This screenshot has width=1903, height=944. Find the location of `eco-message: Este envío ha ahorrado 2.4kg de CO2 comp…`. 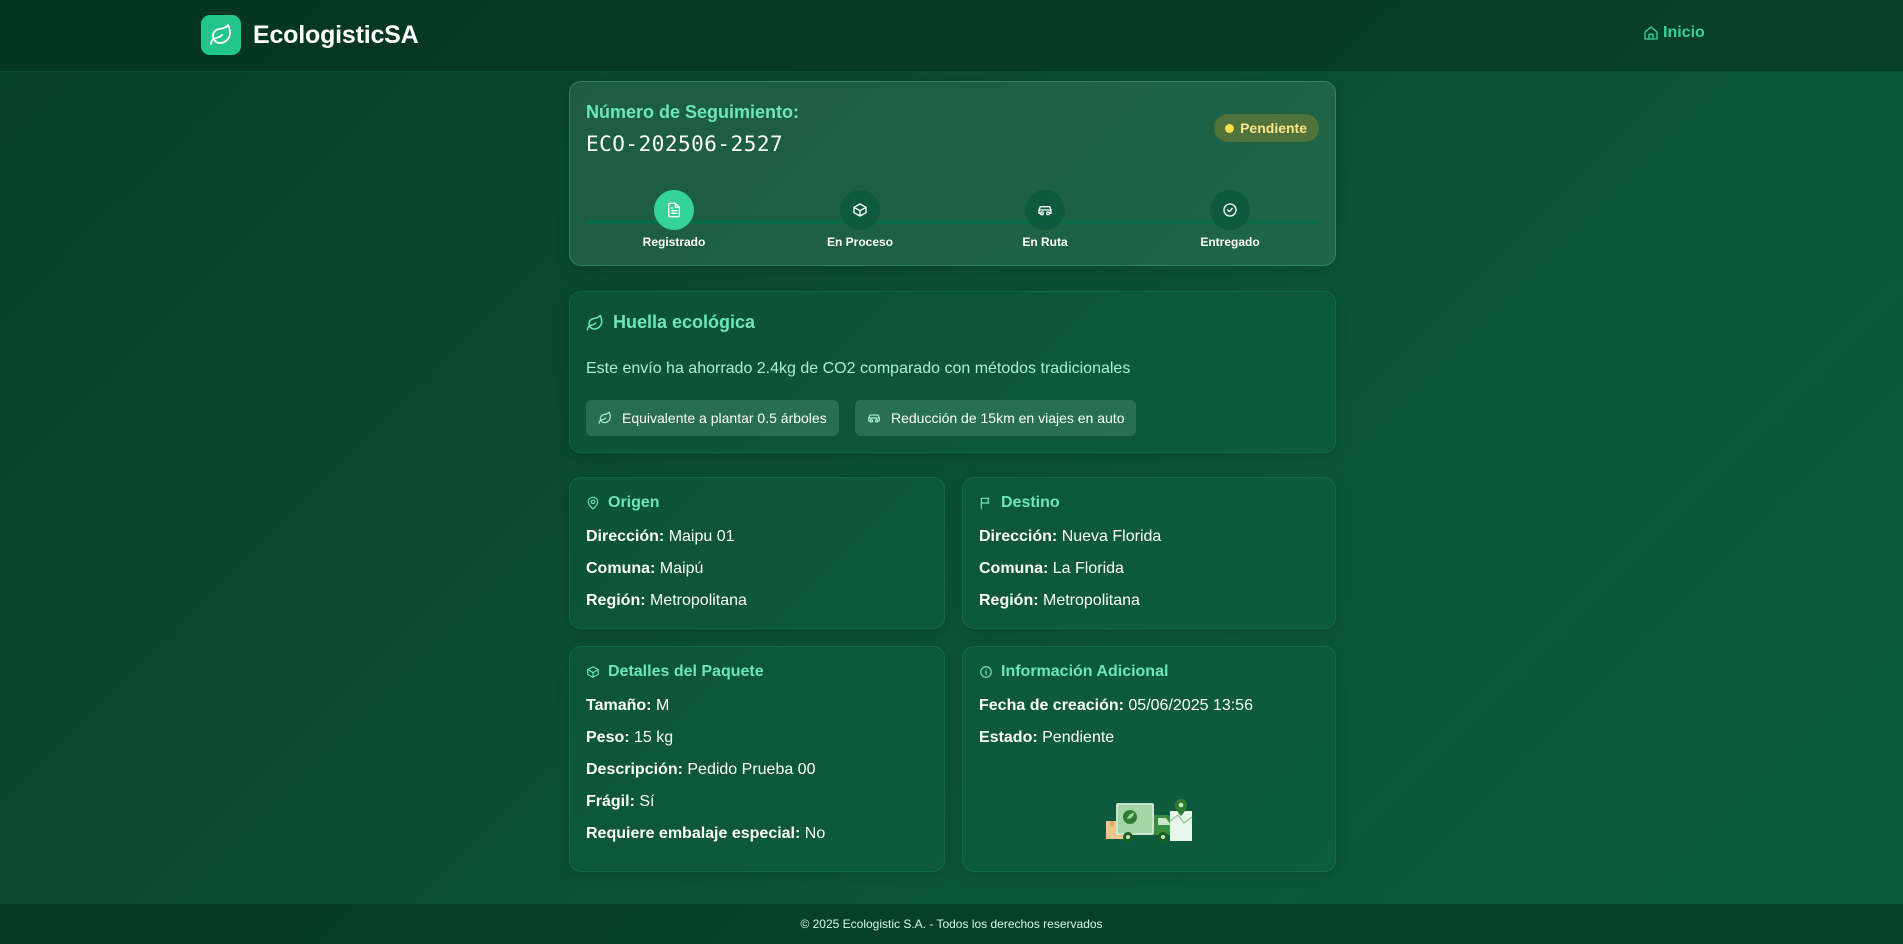

eco-message: Este envío ha ahorrado 2.4kg de CO2 comp… is located at coordinates (858, 368).